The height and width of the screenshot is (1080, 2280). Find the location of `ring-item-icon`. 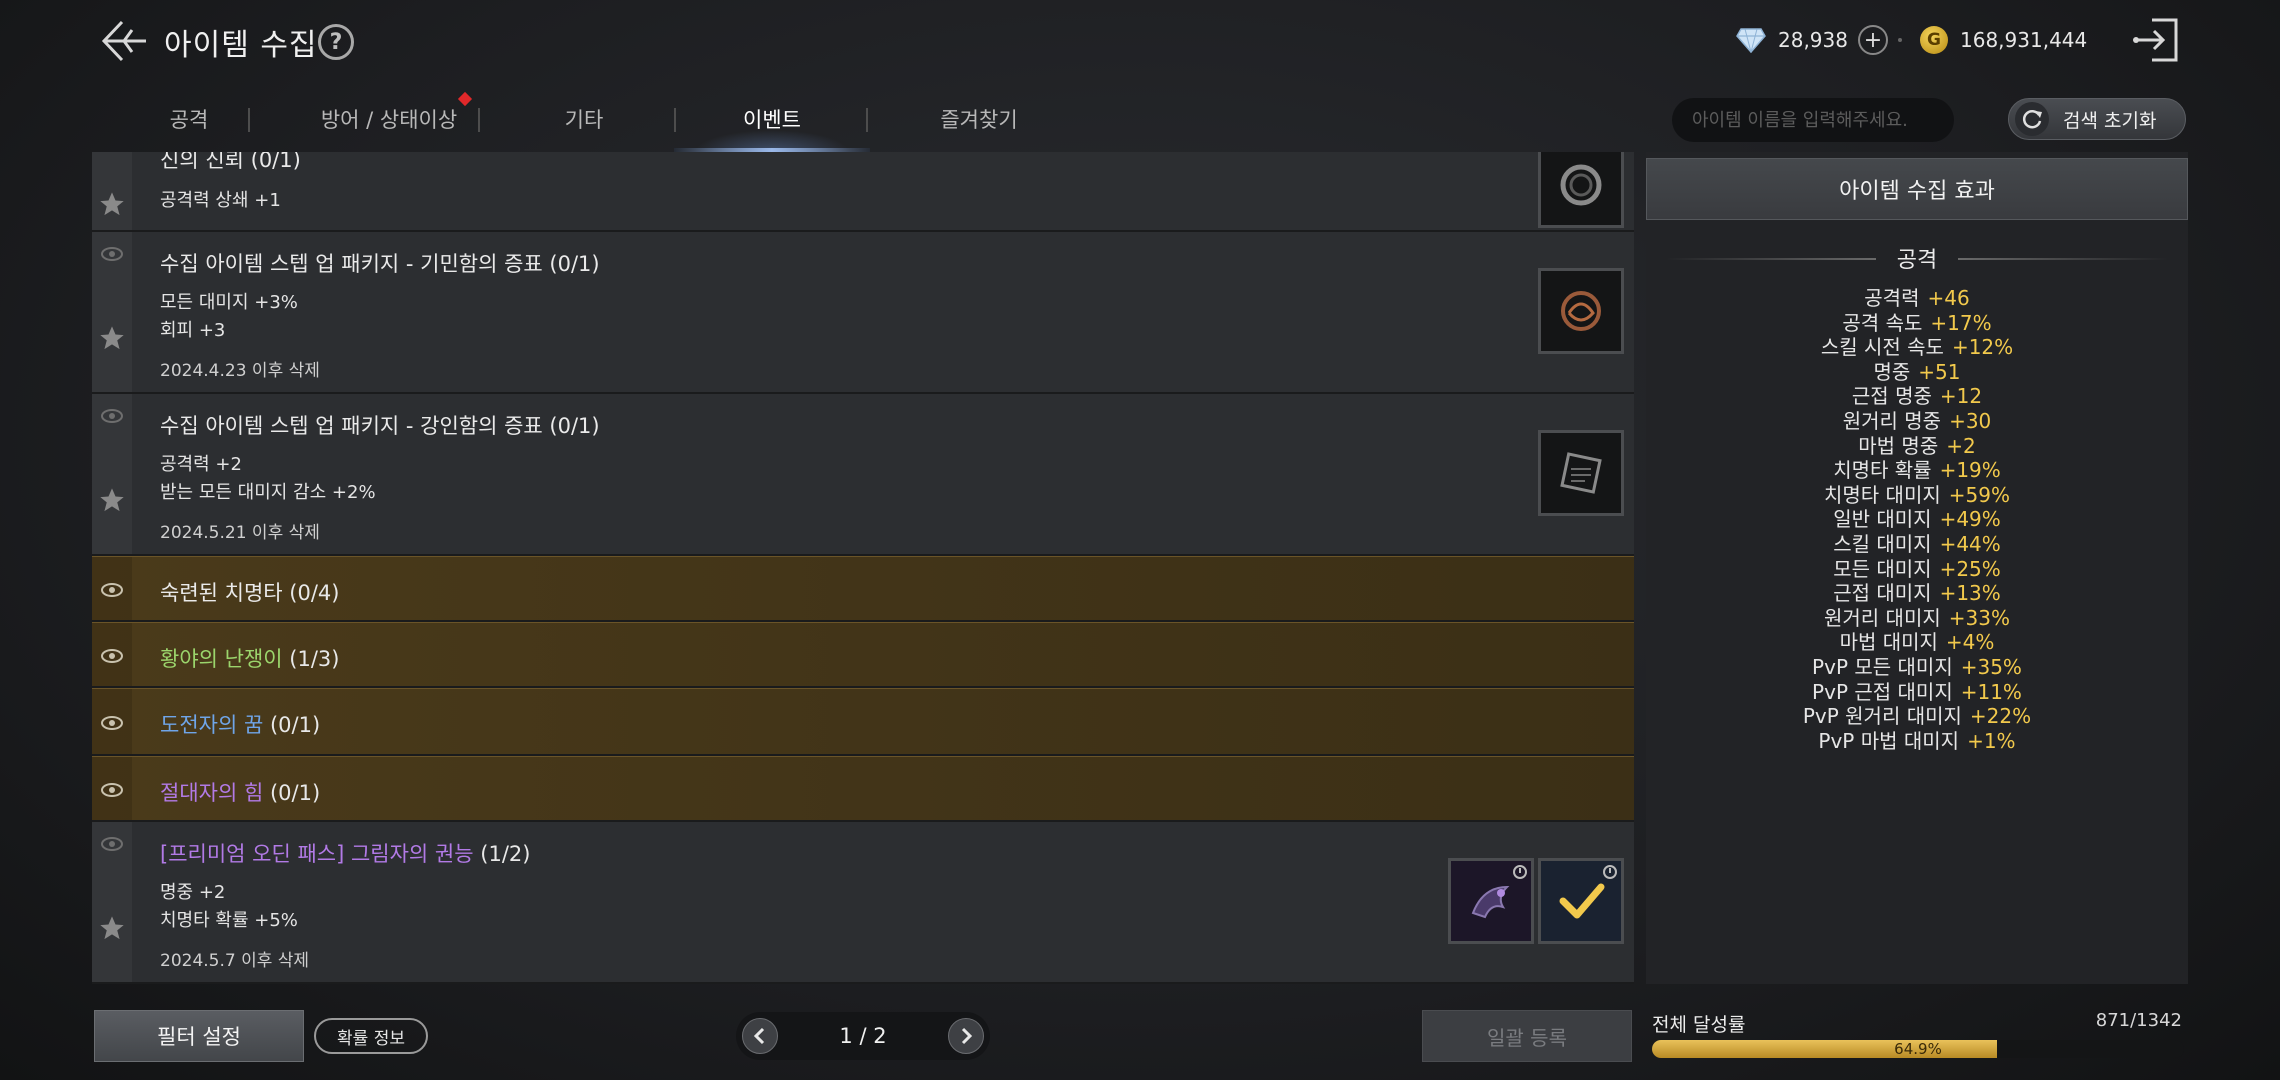

ring-item-icon is located at coordinates (1581, 185).